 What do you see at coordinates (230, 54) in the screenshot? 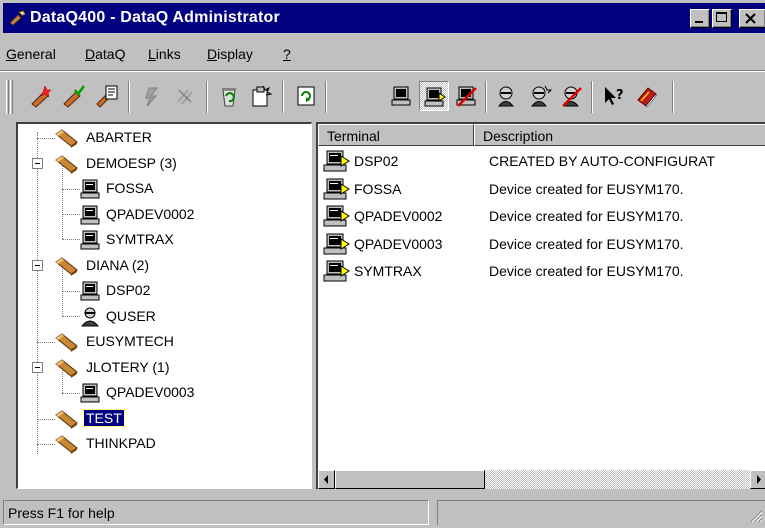
I see `menu-display: Display` at bounding box center [230, 54].